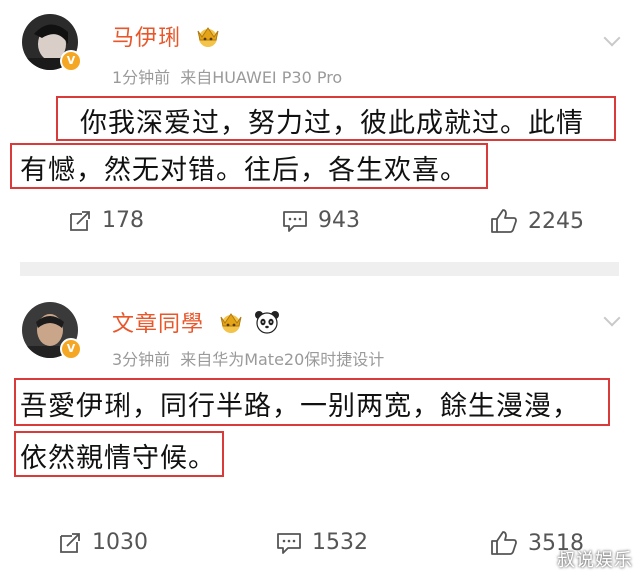 The height and width of the screenshot is (578, 639). I want to click on comment-count: 1532, so click(340, 542).